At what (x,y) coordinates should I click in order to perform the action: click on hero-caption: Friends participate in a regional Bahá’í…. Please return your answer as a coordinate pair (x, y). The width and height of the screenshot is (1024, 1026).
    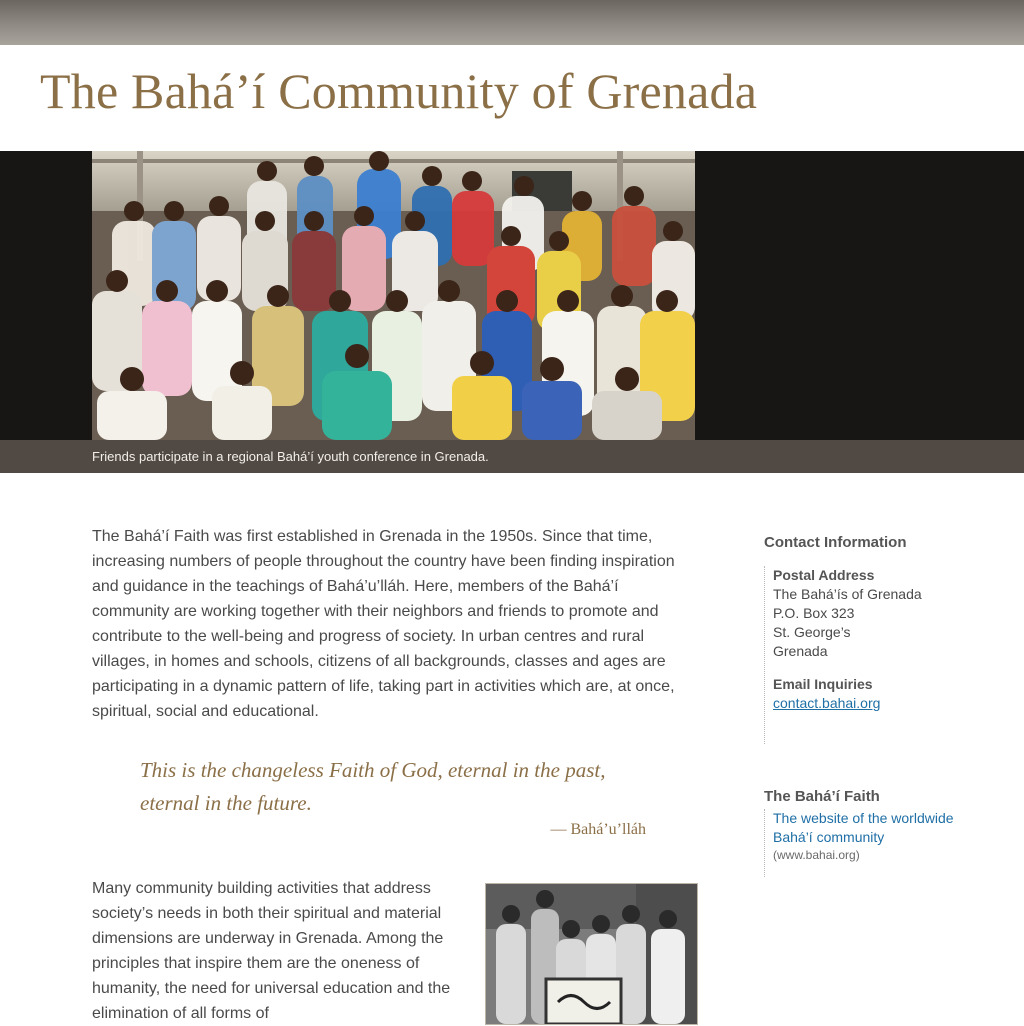
    Looking at the image, I should click on (290, 456).